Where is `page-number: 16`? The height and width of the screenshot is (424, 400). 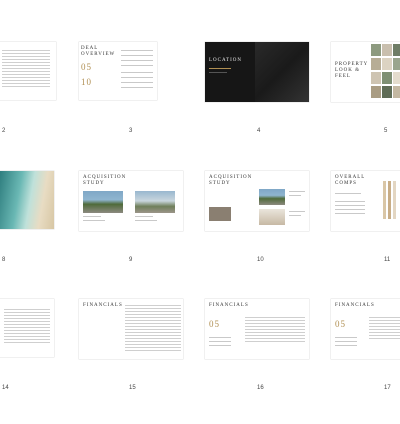
page-number: 16 is located at coordinates (260, 388).